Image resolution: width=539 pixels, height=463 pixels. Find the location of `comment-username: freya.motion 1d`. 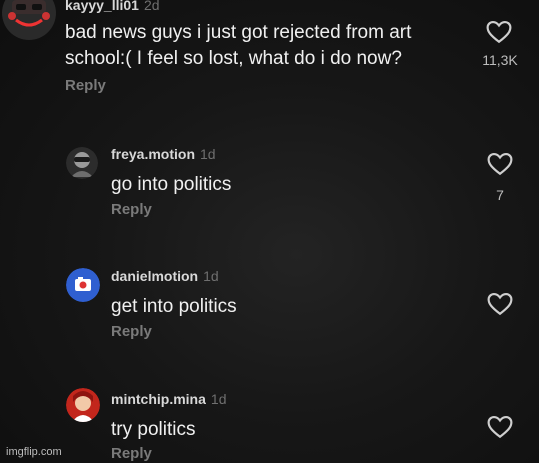

comment-username: freya.motion 1d is located at coordinates (163, 154).